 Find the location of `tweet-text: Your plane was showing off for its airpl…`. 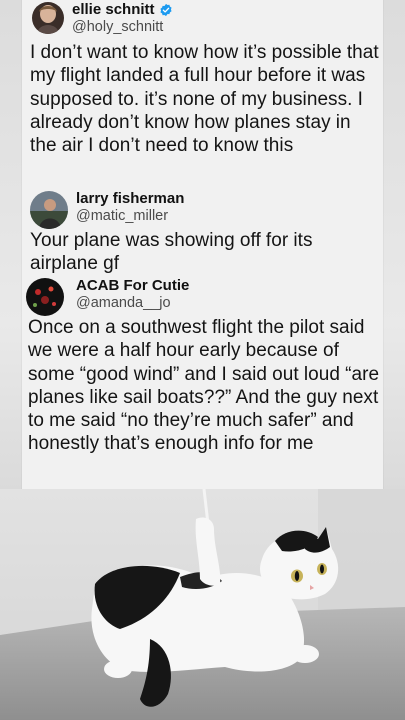

tweet-text: Your plane was showing off for its airpl… is located at coordinates (171, 252).